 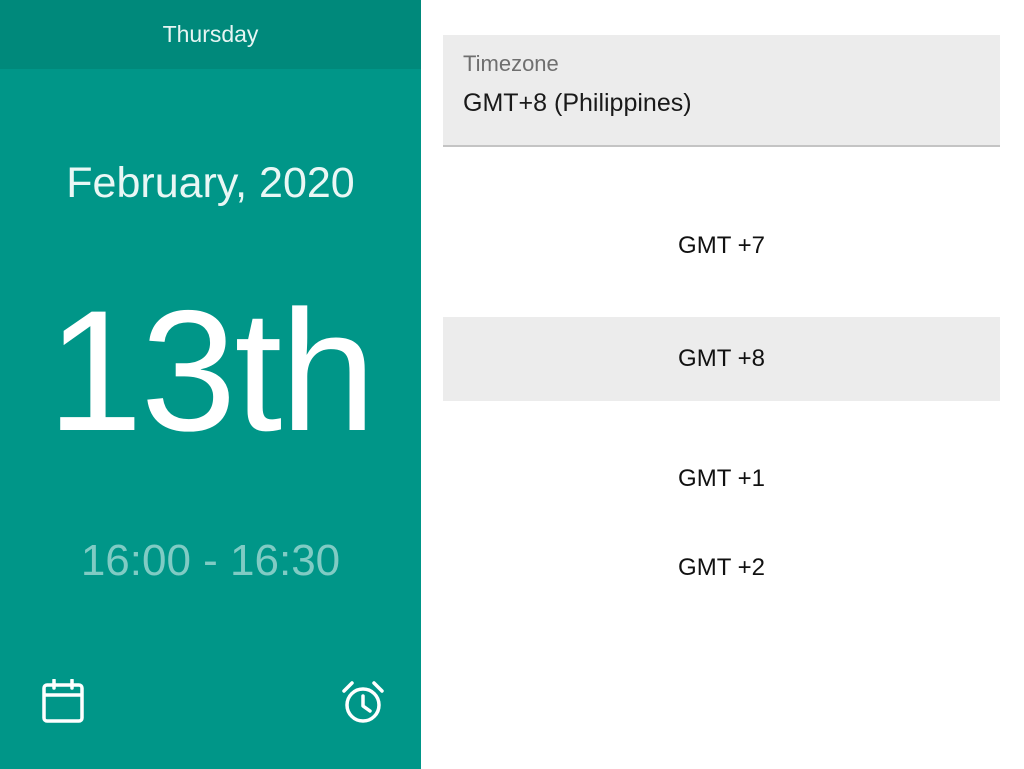 What do you see at coordinates (210, 183) in the screenshot?
I see `month-year-label: February, 2020` at bounding box center [210, 183].